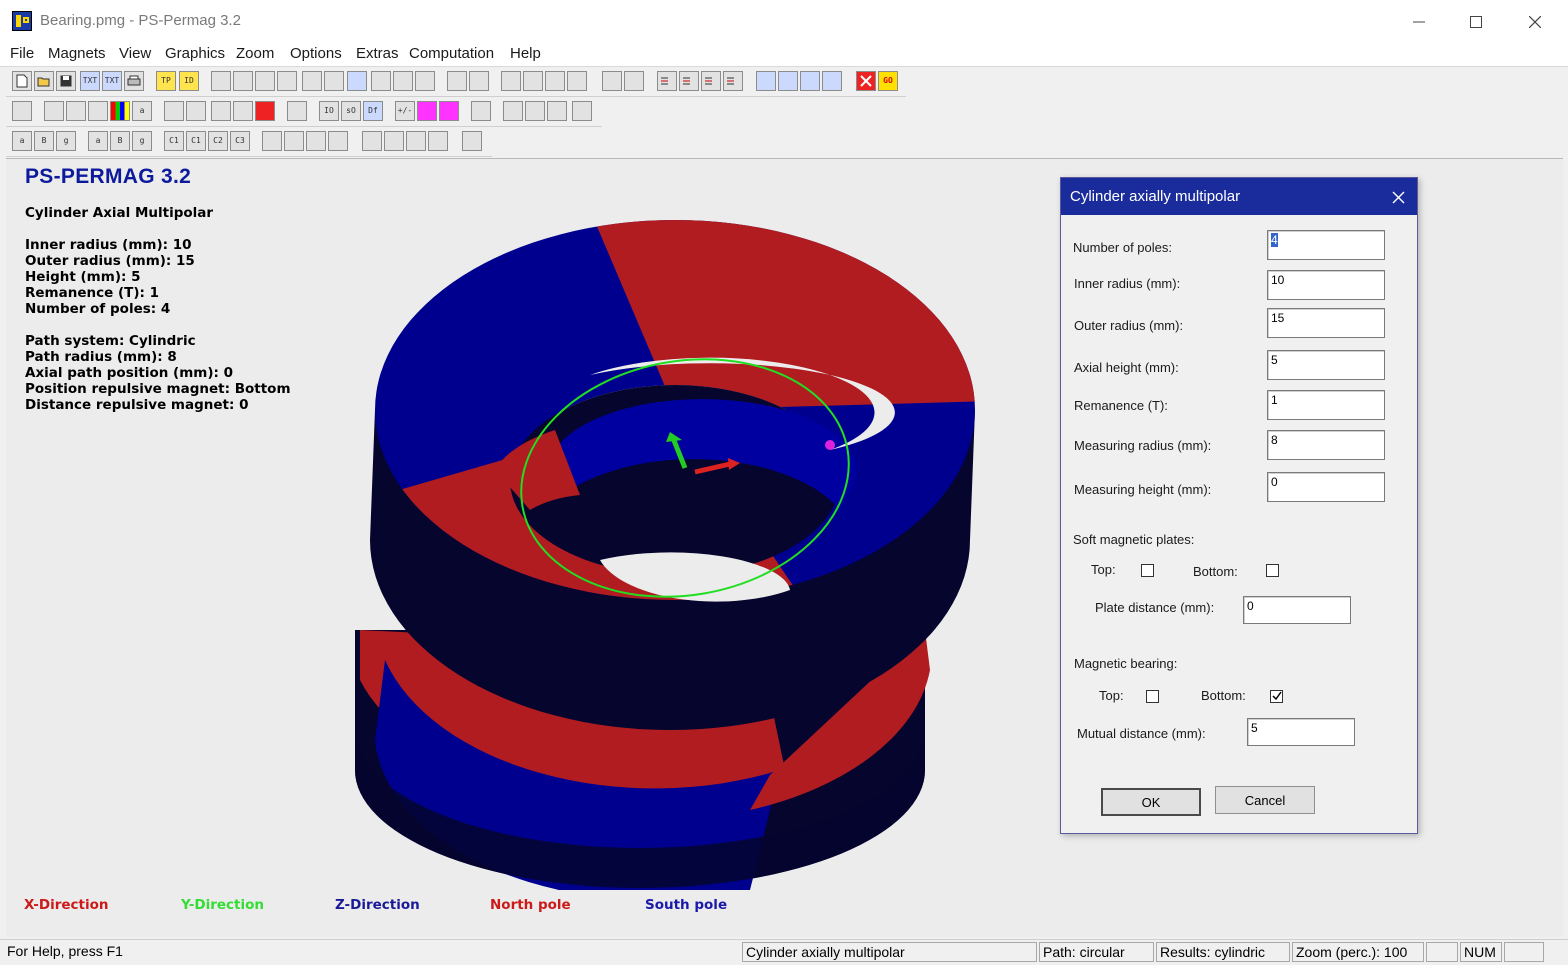  Describe the element at coordinates (77, 53) in the screenshot. I see `menu-magnets: Magnets` at that location.